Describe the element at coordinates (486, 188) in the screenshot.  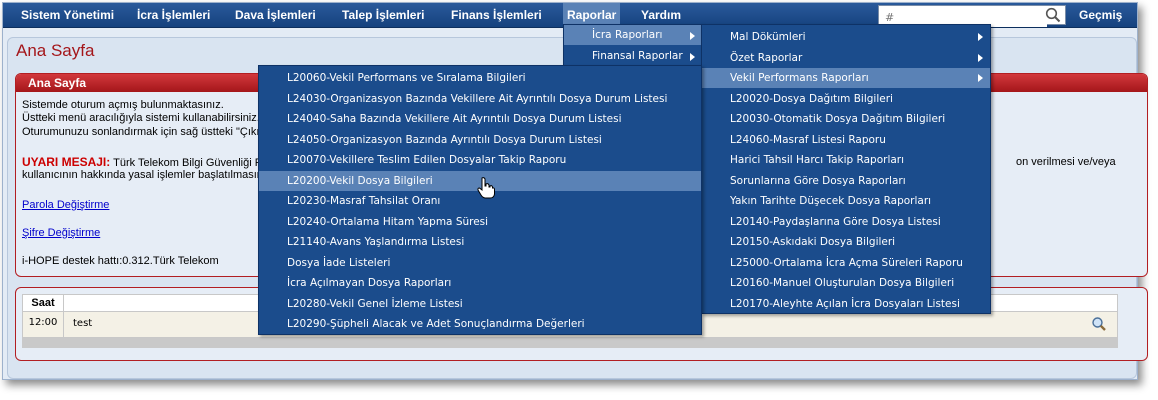
I see `hand-cursor-icon` at that location.